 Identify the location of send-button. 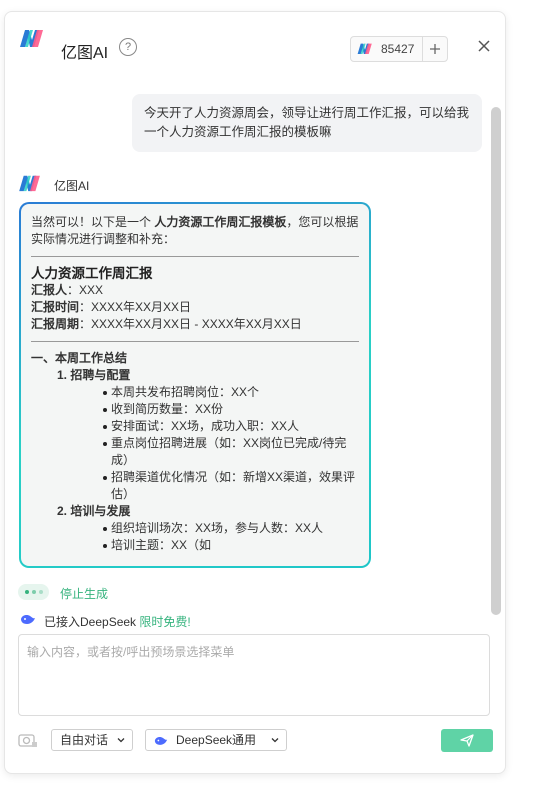
(467, 740).